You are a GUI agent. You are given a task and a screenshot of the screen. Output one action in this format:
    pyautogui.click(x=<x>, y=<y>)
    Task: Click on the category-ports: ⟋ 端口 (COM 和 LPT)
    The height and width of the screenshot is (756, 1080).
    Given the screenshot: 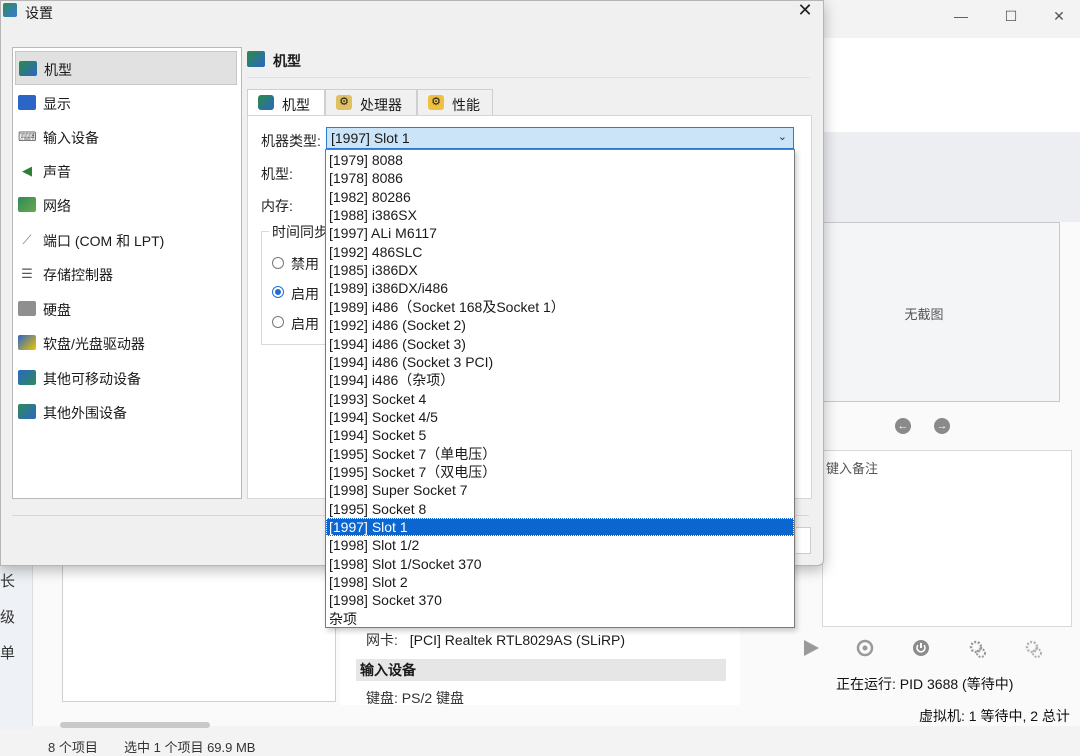 What is the action you would take?
    pyautogui.click(x=126, y=239)
    